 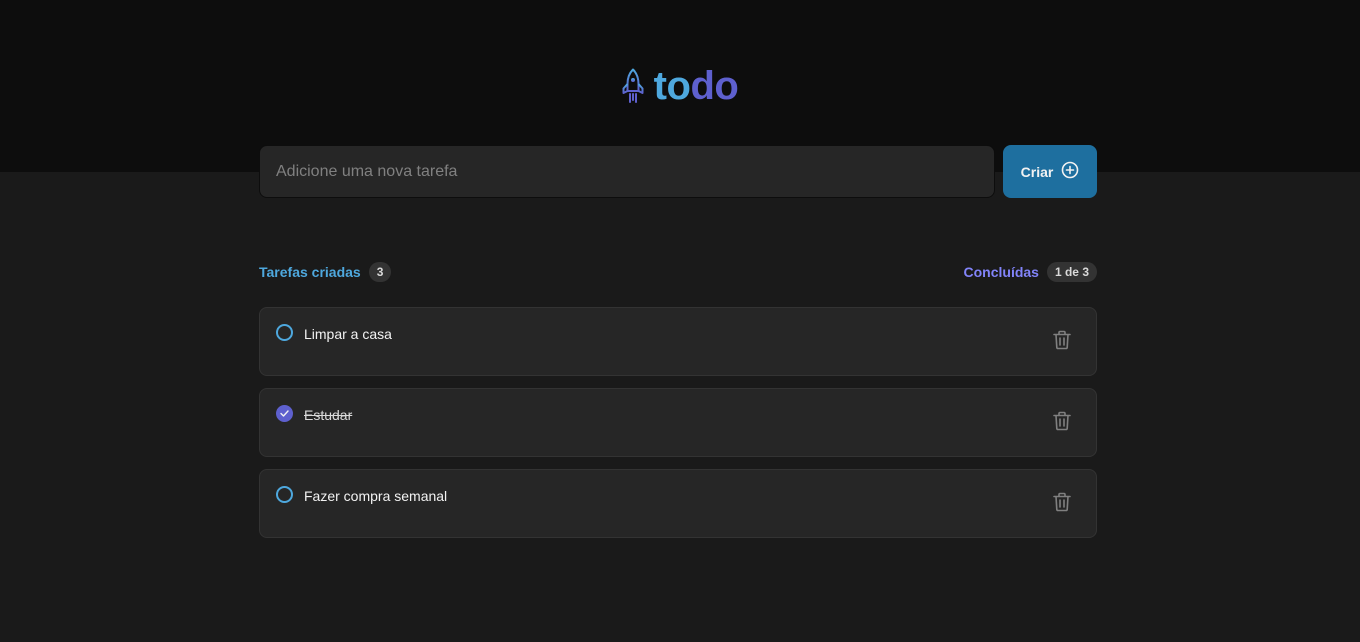 I want to click on created-count-badge: 3, so click(x=380, y=272).